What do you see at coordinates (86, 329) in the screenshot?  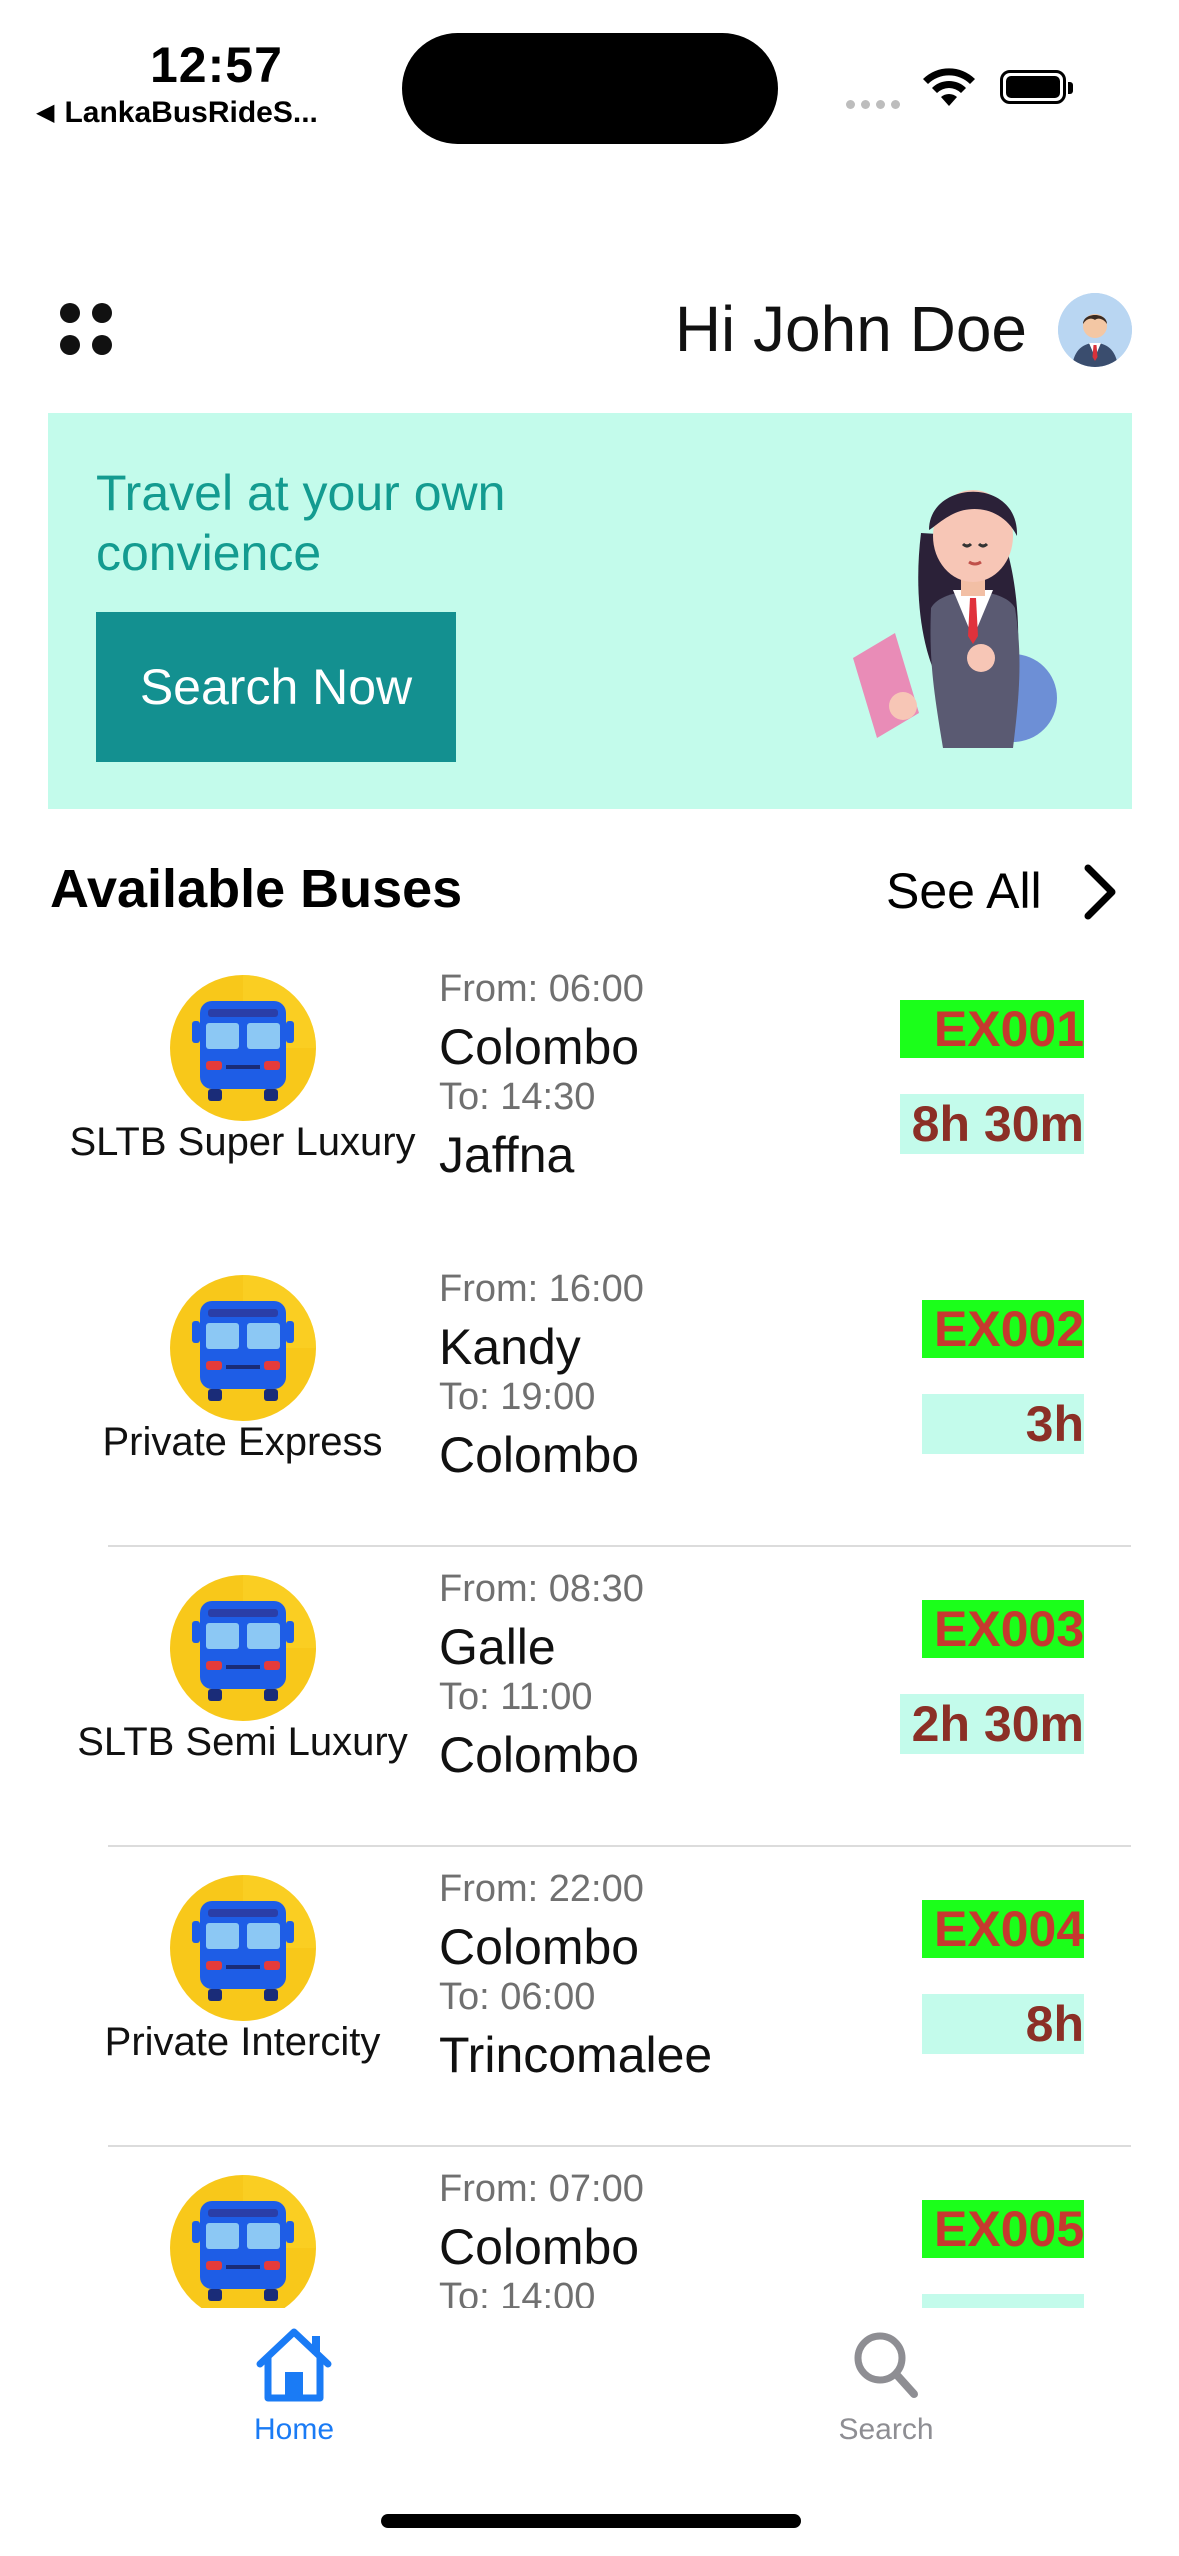 I see `grid-dots-icon` at bounding box center [86, 329].